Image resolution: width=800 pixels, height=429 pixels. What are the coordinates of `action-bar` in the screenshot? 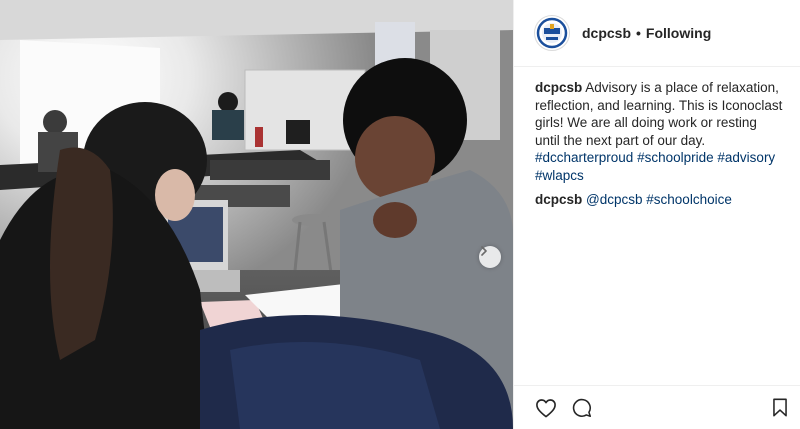 It's located at (657, 407).